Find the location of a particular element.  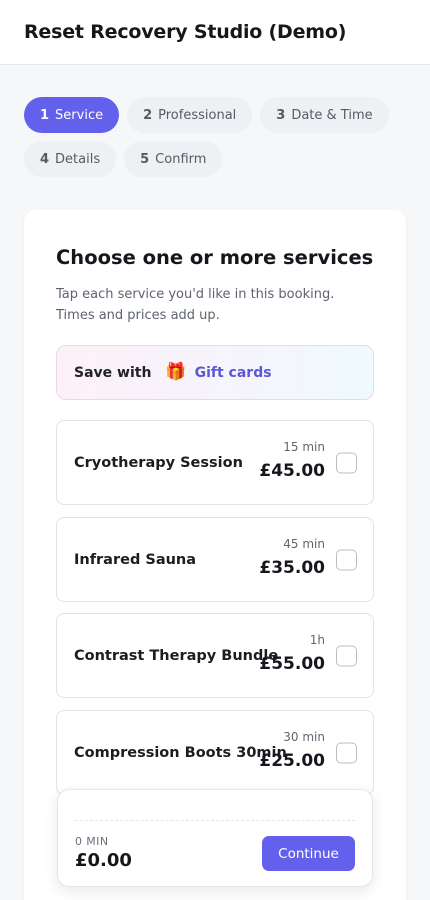

summary-duration: 0 MIN is located at coordinates (92, 841).